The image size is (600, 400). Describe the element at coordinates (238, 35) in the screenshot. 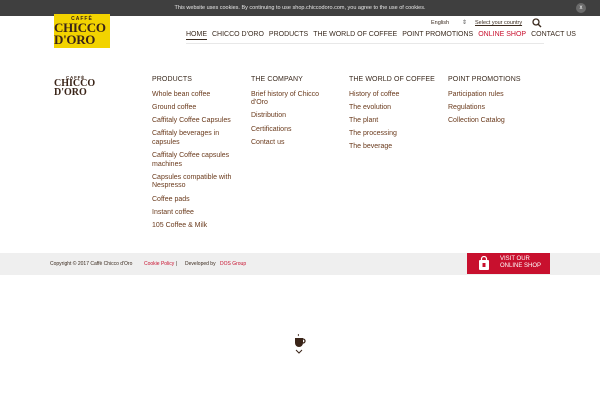

I see `nav-chicco-doro: CHICCO D'ORO` at that location.